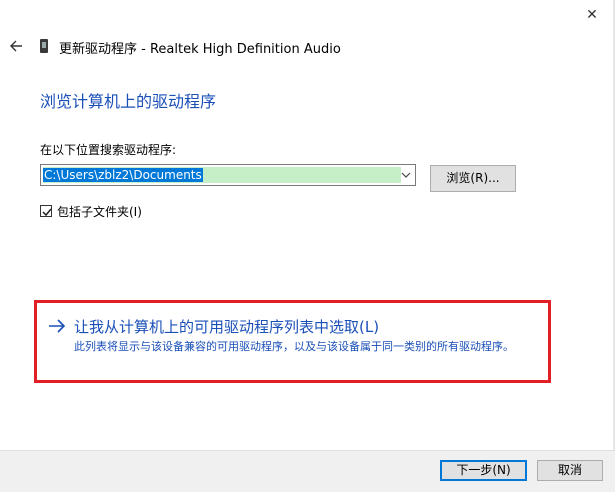 This screenshot has height=492, width=615. I want to click on close-icon: ✕, so click(592, 15).